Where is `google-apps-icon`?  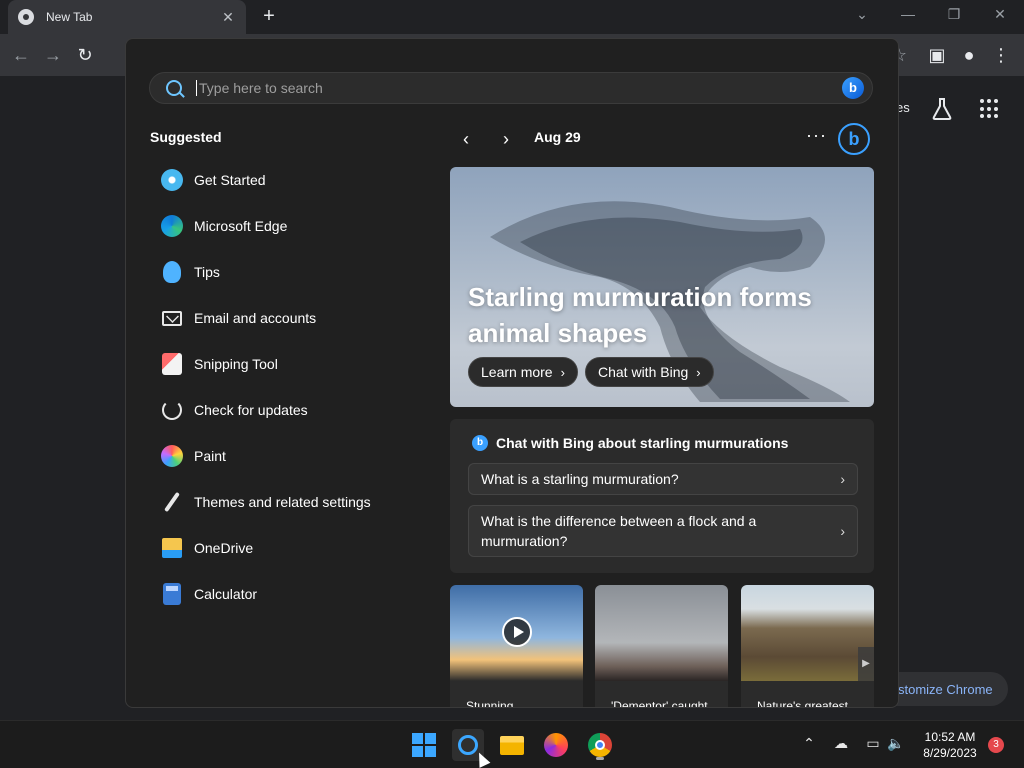 google-apps-icon is located at coordinates (990, 109).